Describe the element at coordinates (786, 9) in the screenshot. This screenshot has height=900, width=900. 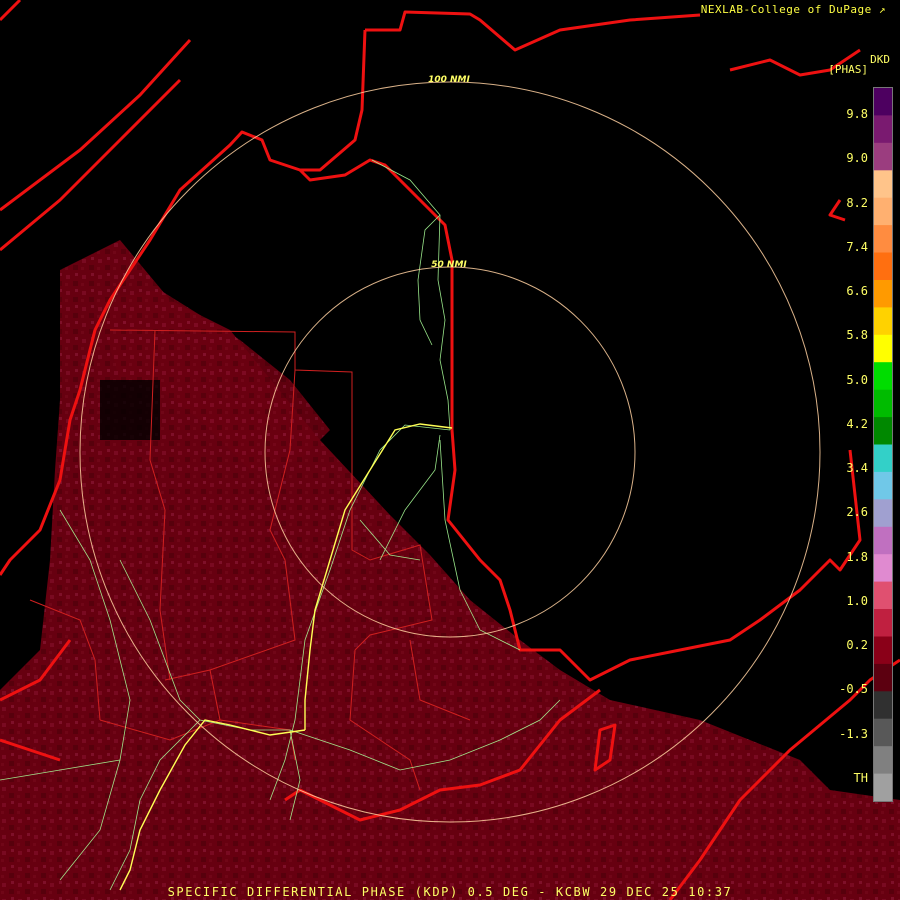
I see `credit-text: NEXLAB-College of DuPage` at that location.